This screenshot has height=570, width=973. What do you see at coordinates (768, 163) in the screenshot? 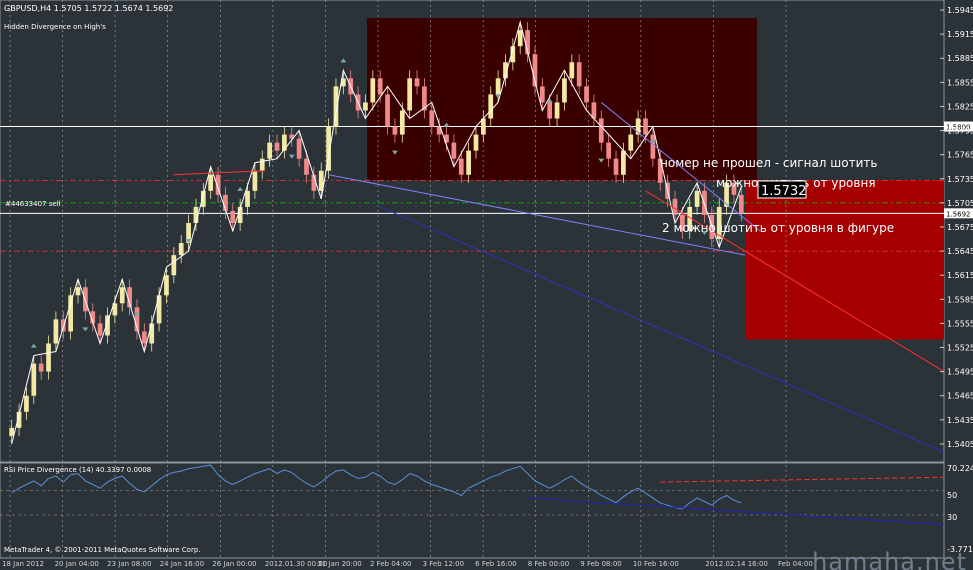
I see `annotation-line1: номер не прошел - сигнал шотить` at bounding box center [768, 163].